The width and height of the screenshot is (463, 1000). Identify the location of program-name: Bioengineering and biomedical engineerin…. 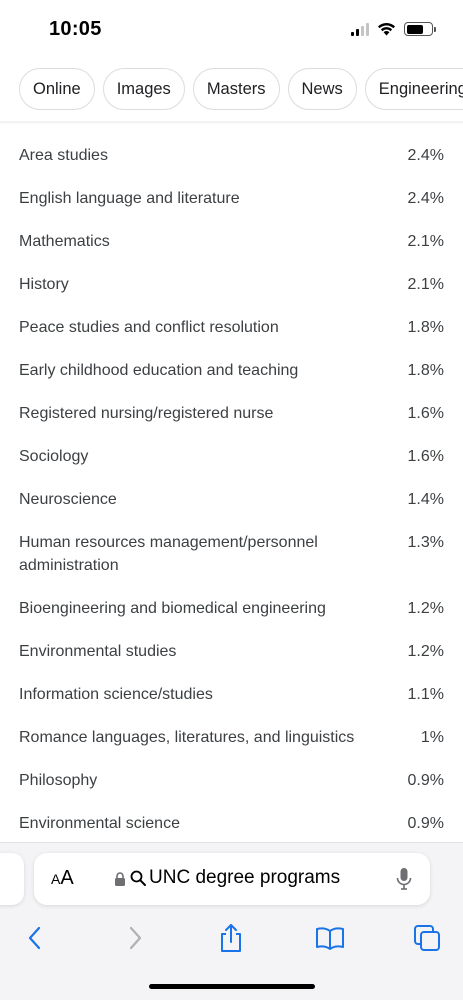
(172, 608).